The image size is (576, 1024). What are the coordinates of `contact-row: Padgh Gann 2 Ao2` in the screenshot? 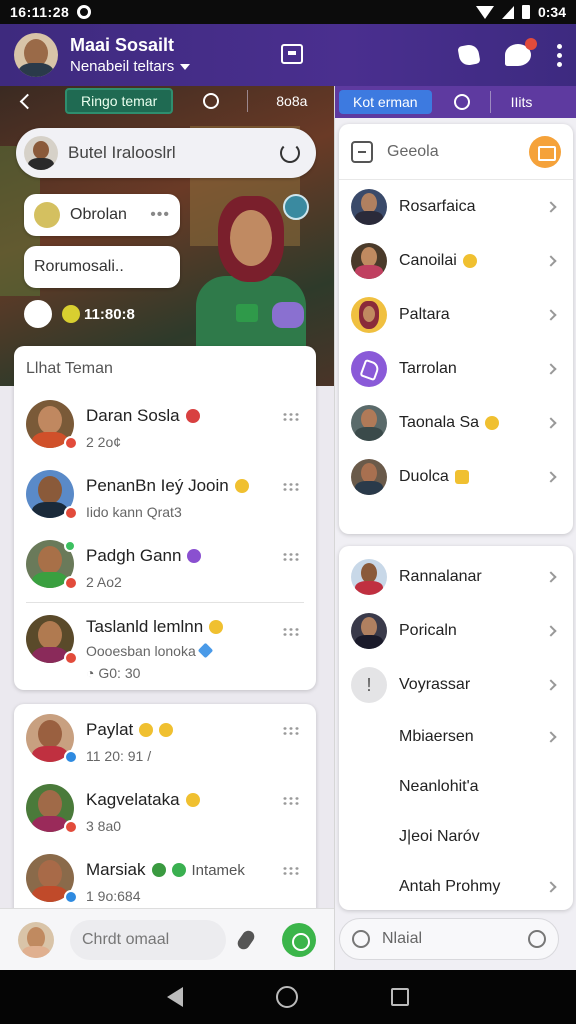 It's located at (165, 565).